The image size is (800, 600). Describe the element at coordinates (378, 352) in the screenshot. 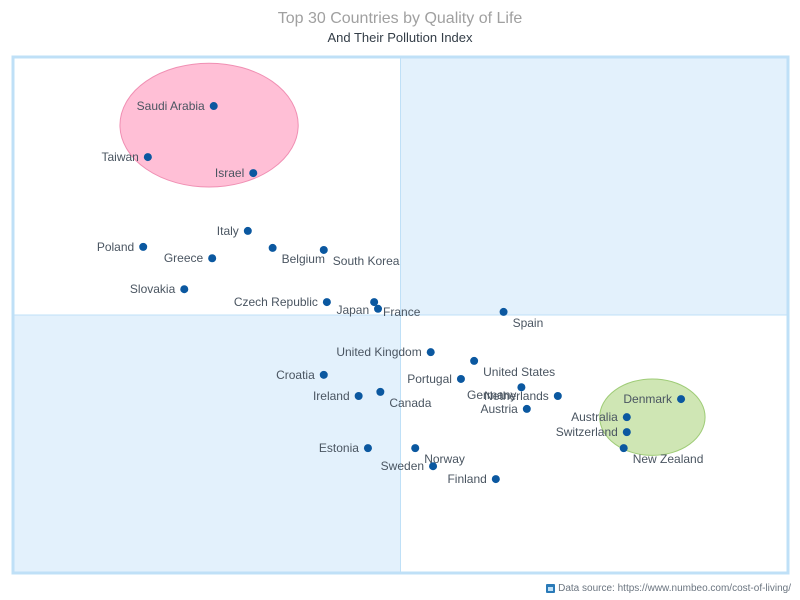

I see `data-label-united-kingdom: United Kingdom` at that location.